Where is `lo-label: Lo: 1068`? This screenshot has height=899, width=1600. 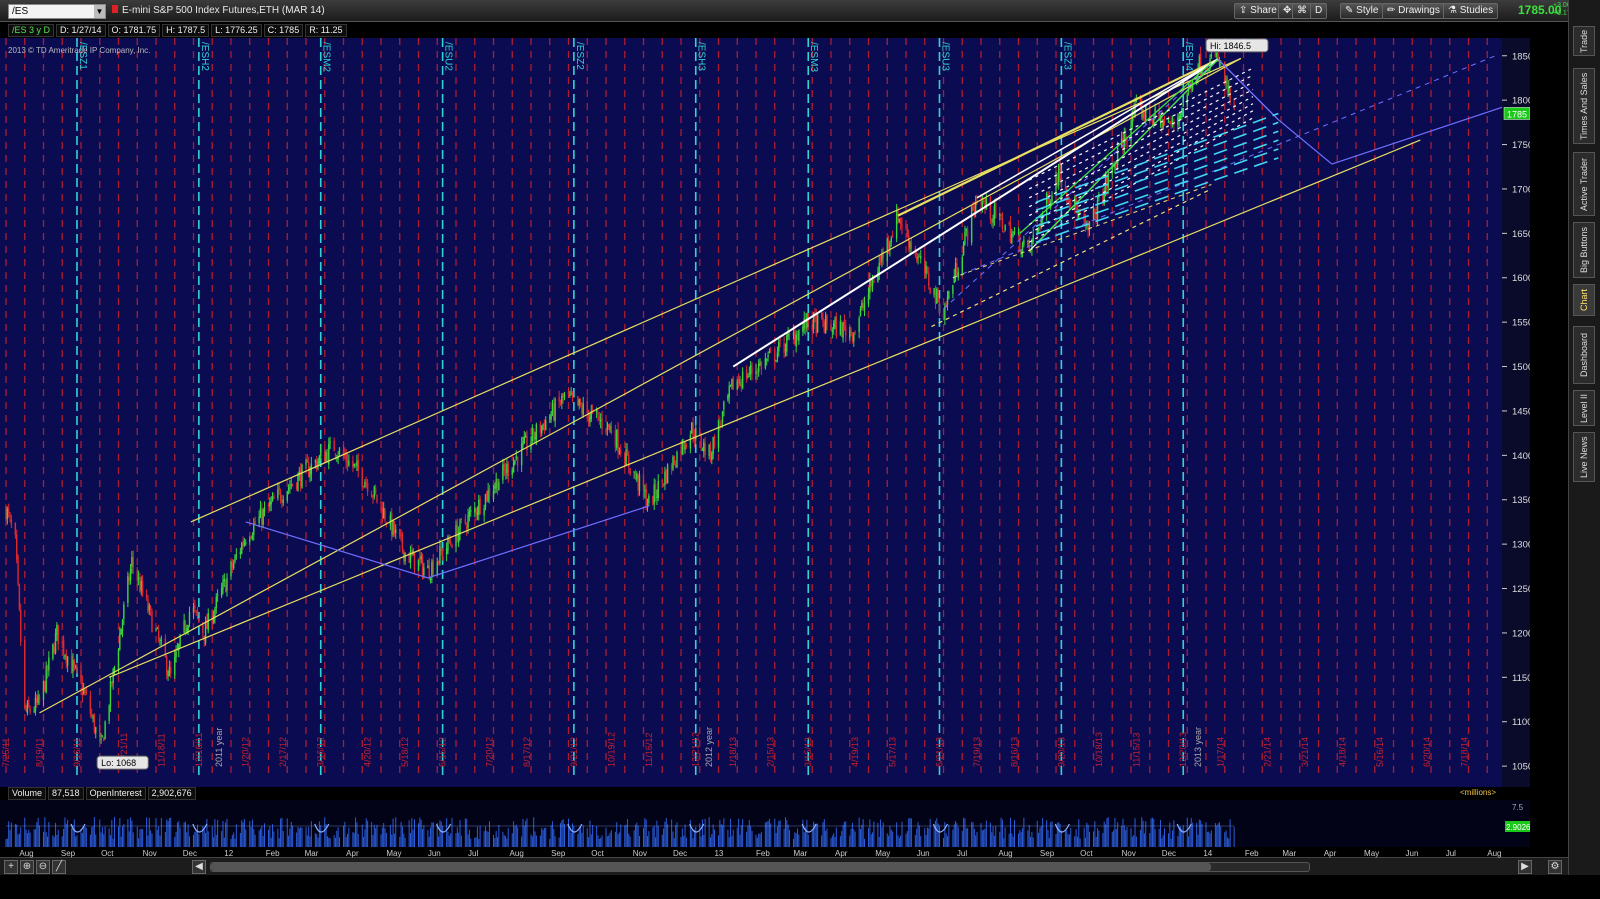 lo-label: Lo: 1068 is located at coordinates (118, 763).